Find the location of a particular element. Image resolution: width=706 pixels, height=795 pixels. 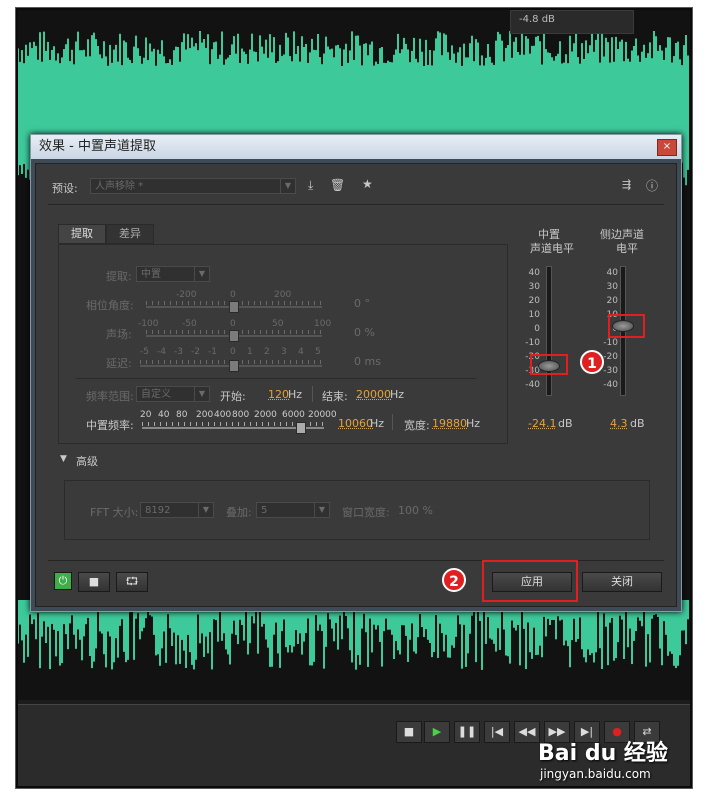

delay-tick: -2 is located at coordinates (195, 352).